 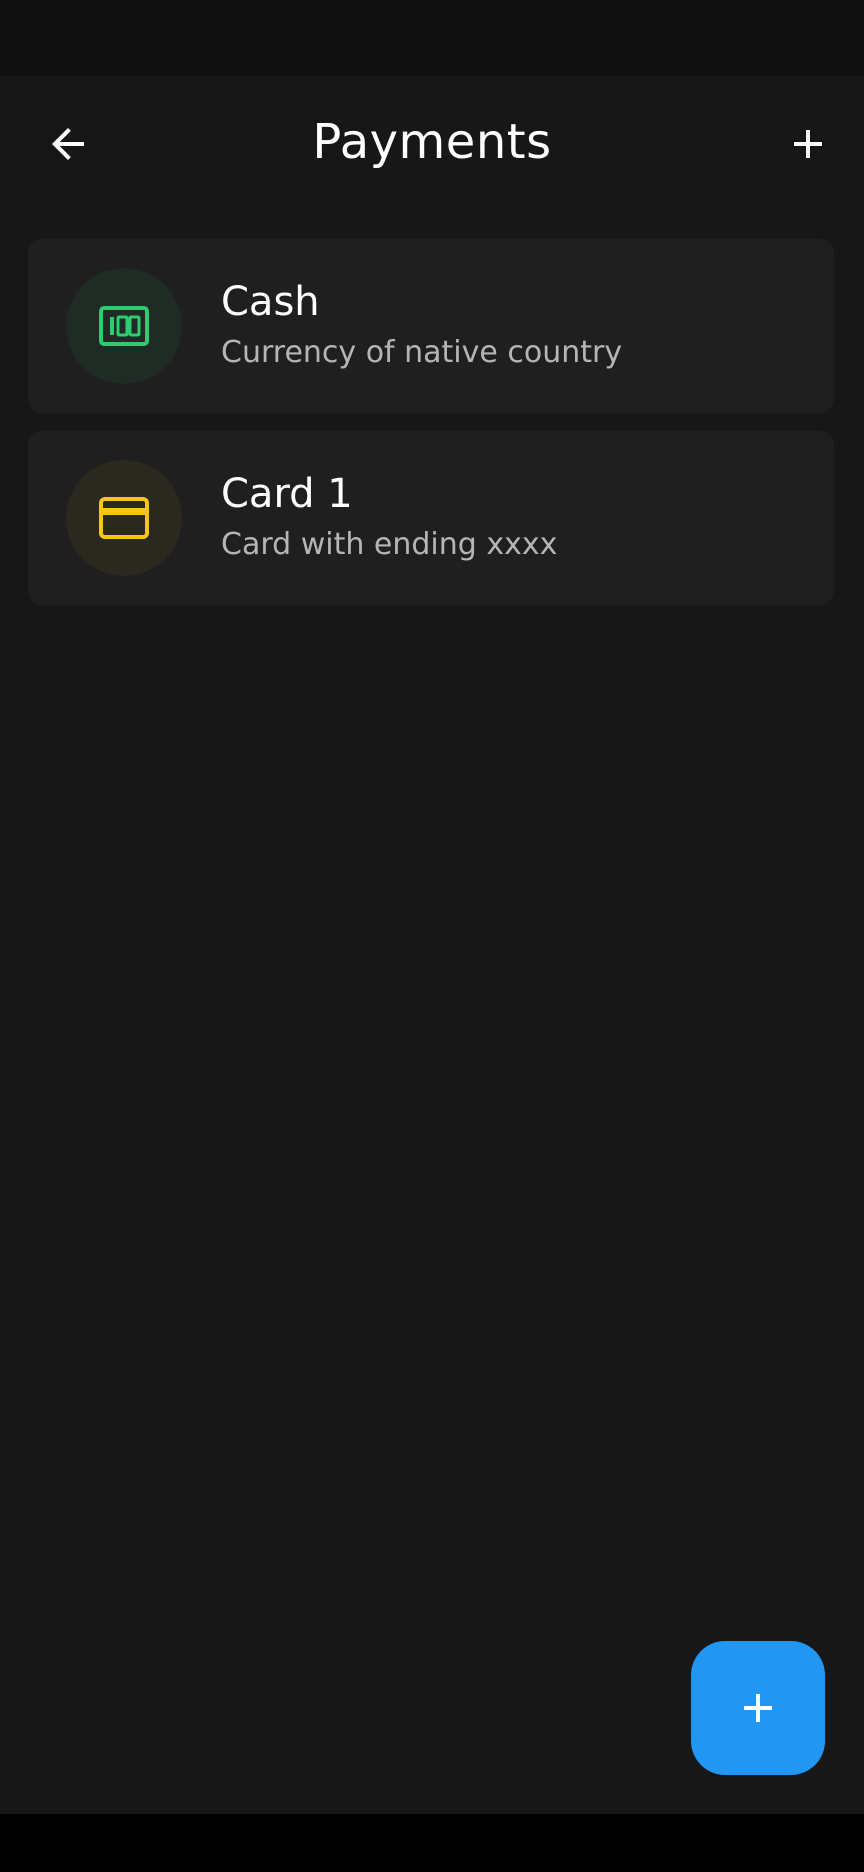 I want to click on cash-icon, so click(x=124, y=326).